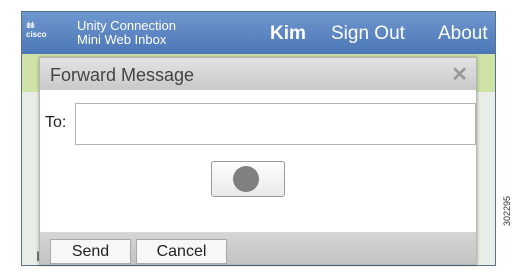  Describe the element at coordinates (459, 74) in the screenshot. I see `close-icon: ✕` at that location.